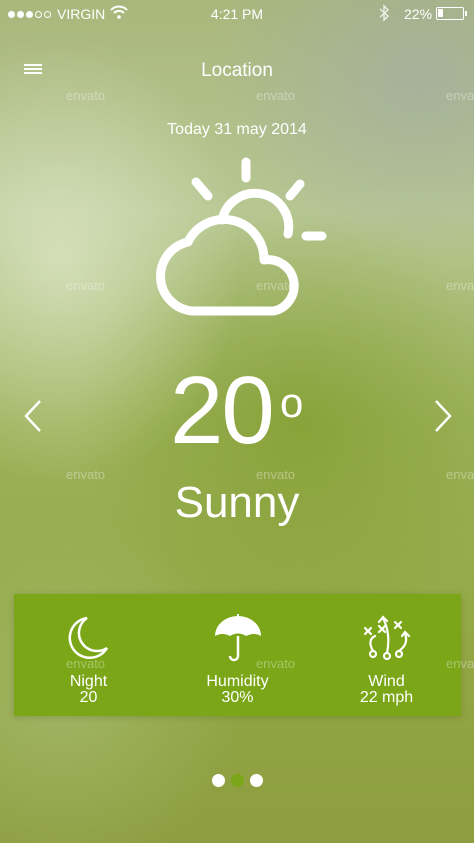  What do you see at coordinates (237, 129) in the screenshot?
I see `date-label: Today 31 may 2014` at bounding box center [237, 129].